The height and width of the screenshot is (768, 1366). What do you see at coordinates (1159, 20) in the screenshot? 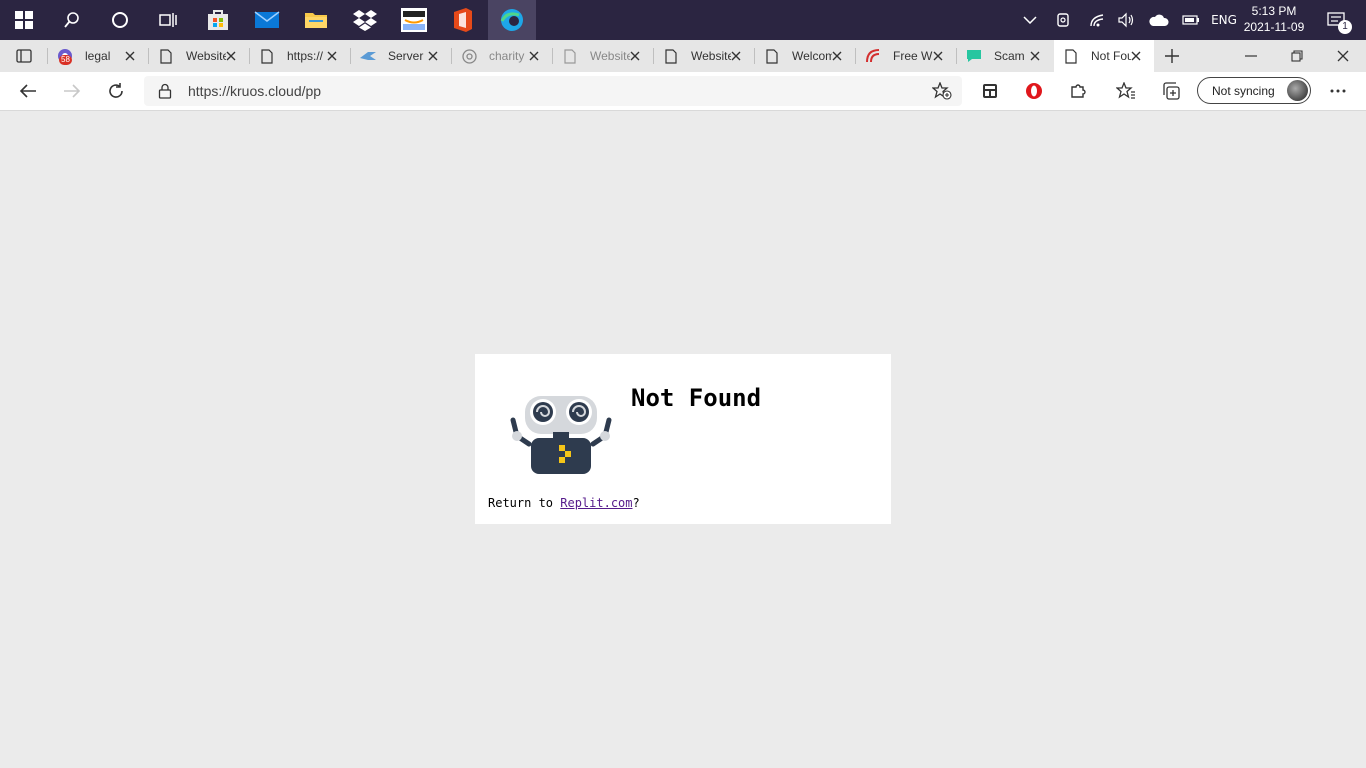
I see `onedrive-tray` at bounding box center [1159, 20].